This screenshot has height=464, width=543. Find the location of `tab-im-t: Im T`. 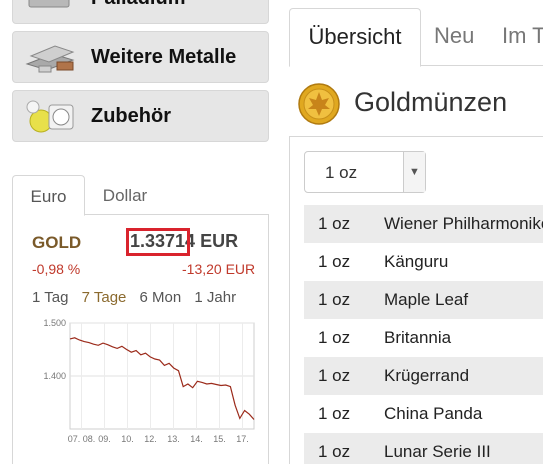

tab-im-t: Im T is located at coordinates (522, 37).